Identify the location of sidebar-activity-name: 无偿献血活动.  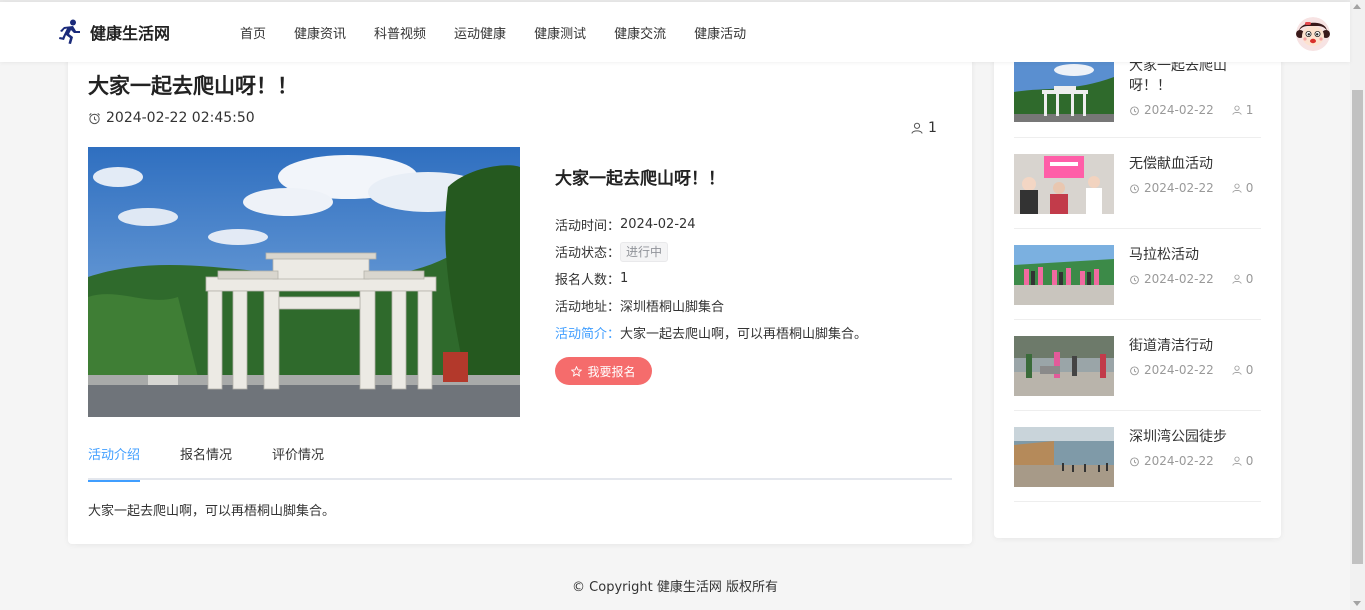
(1171, 164).